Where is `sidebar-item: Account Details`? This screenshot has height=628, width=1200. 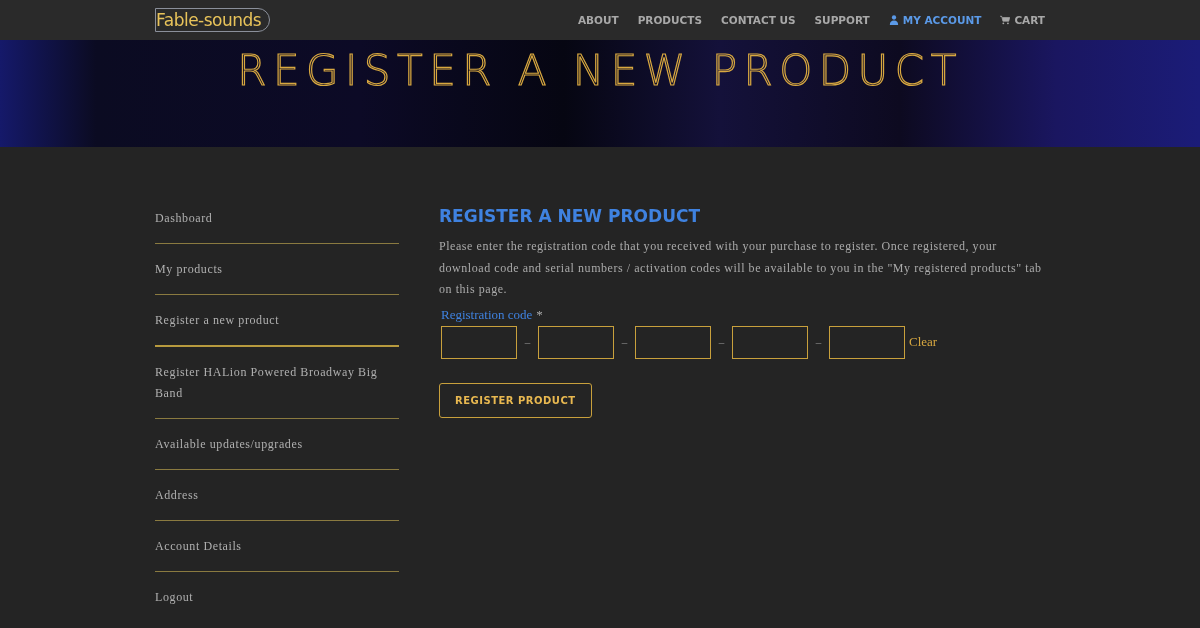
sidebar-item: Account Details is located at coordinates (277, 550).